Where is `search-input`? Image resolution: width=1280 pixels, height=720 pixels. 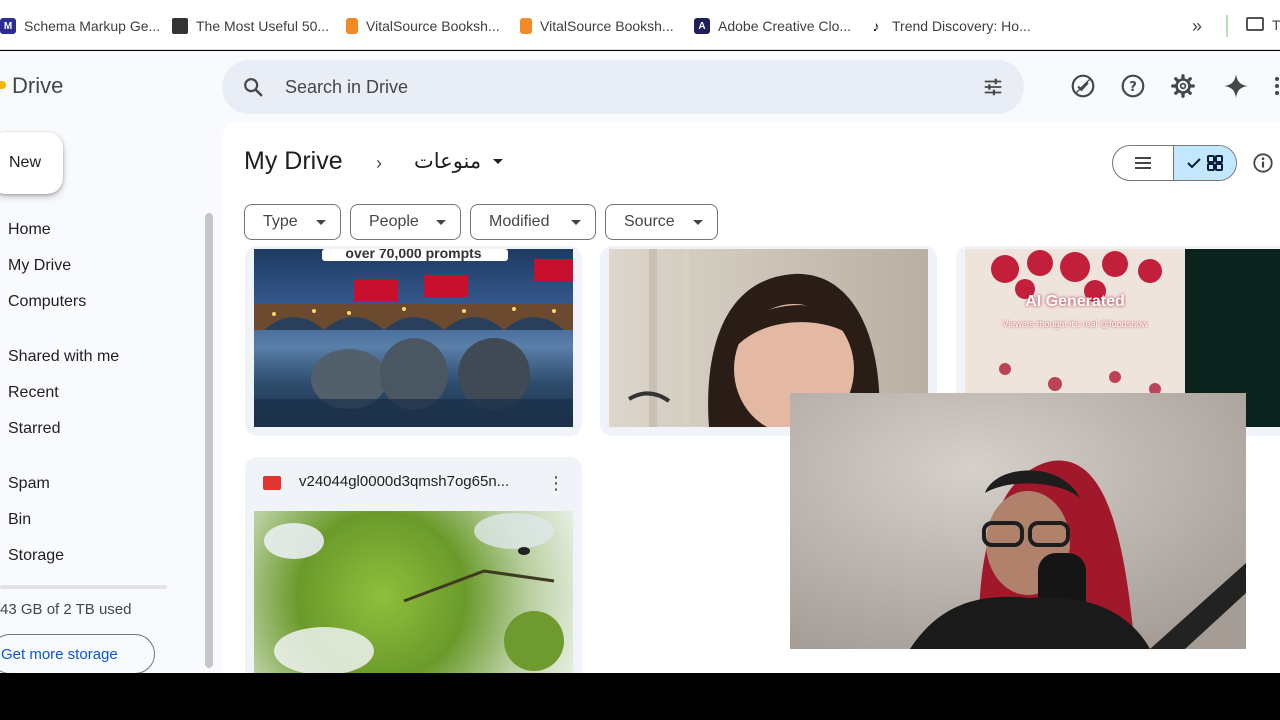
search-input is located at coordinates (625, 87).